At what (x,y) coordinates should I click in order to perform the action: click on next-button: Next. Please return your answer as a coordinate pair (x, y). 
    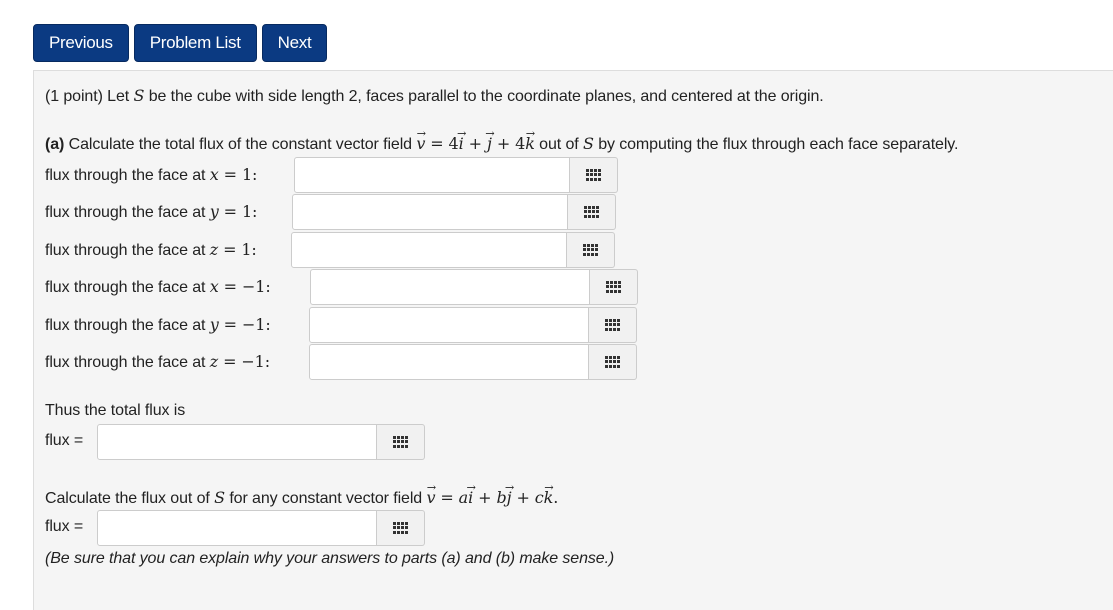
    Looking at the image, I should click on (294, 43).